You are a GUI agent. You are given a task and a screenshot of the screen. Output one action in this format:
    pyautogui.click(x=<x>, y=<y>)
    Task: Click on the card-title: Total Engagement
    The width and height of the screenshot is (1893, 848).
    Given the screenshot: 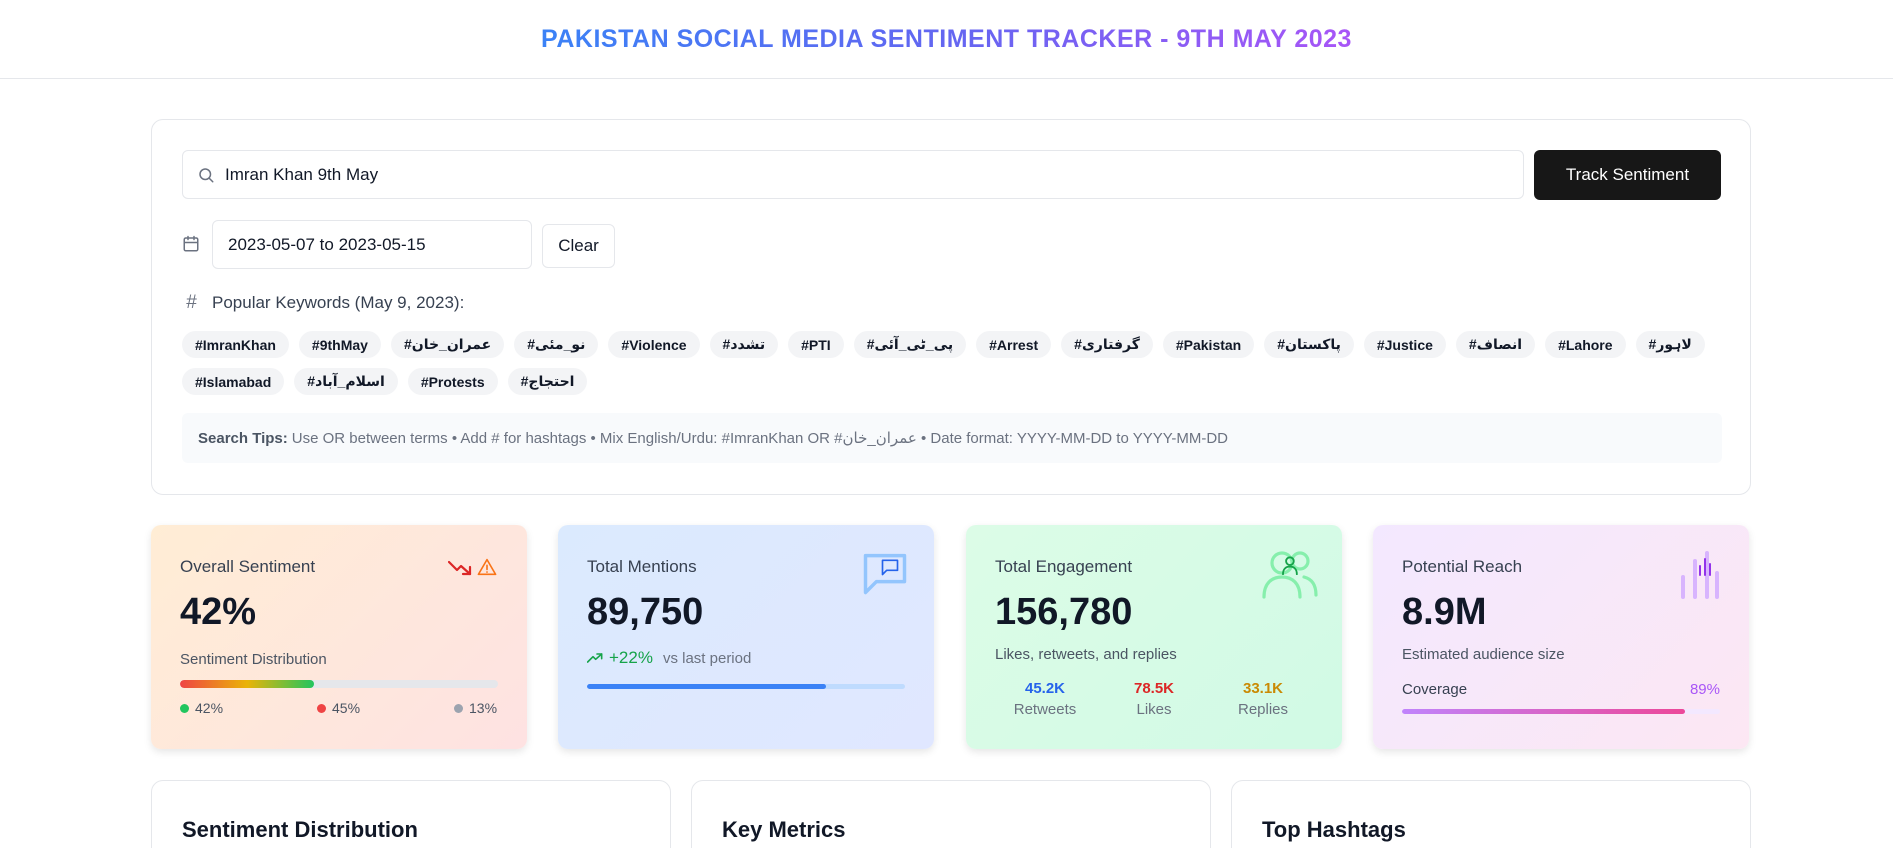 What is the action you would take?
    pyautogui.click(x=1064, y=566)
    